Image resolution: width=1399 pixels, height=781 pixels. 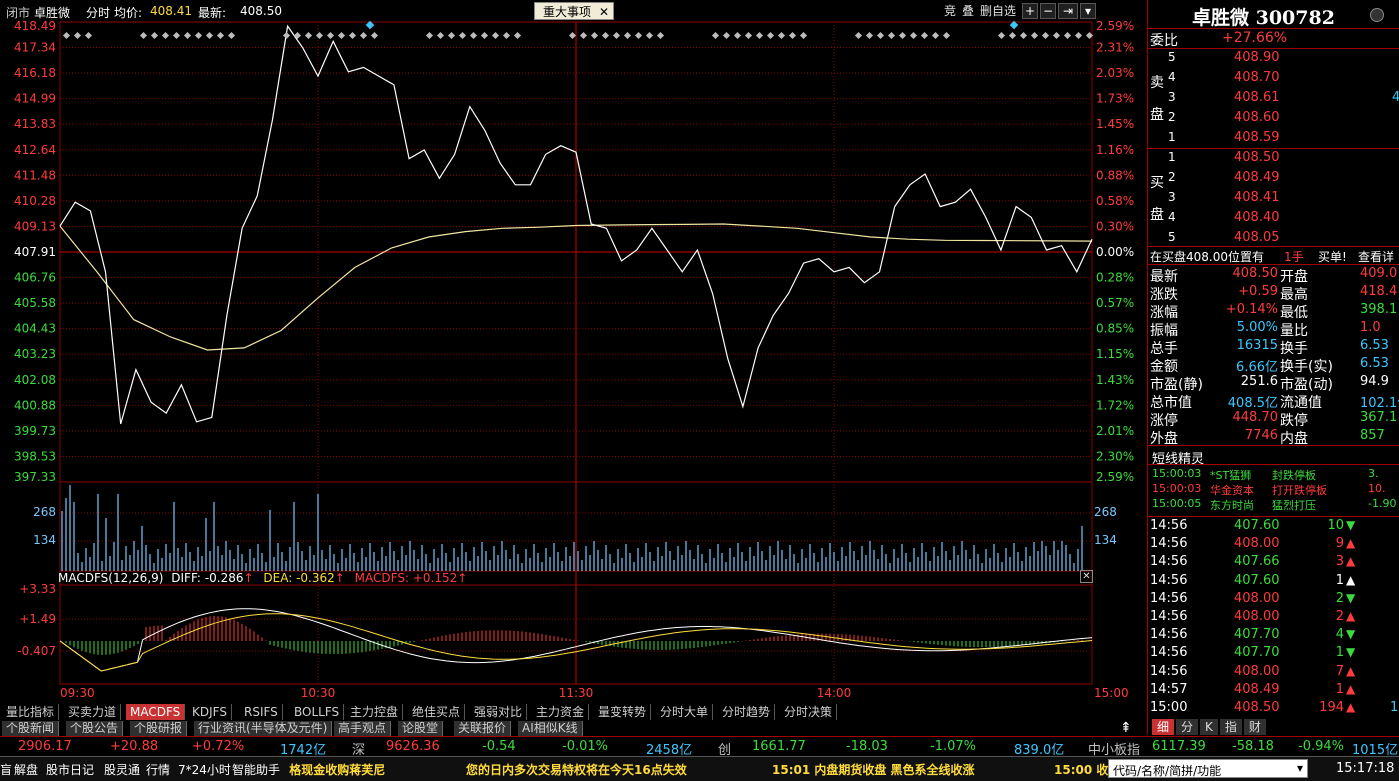 What do you see at coordinates (210, 712) in the screenshot?
I see `indicator-tab: KDJFS` at bounding box center [210, 712].